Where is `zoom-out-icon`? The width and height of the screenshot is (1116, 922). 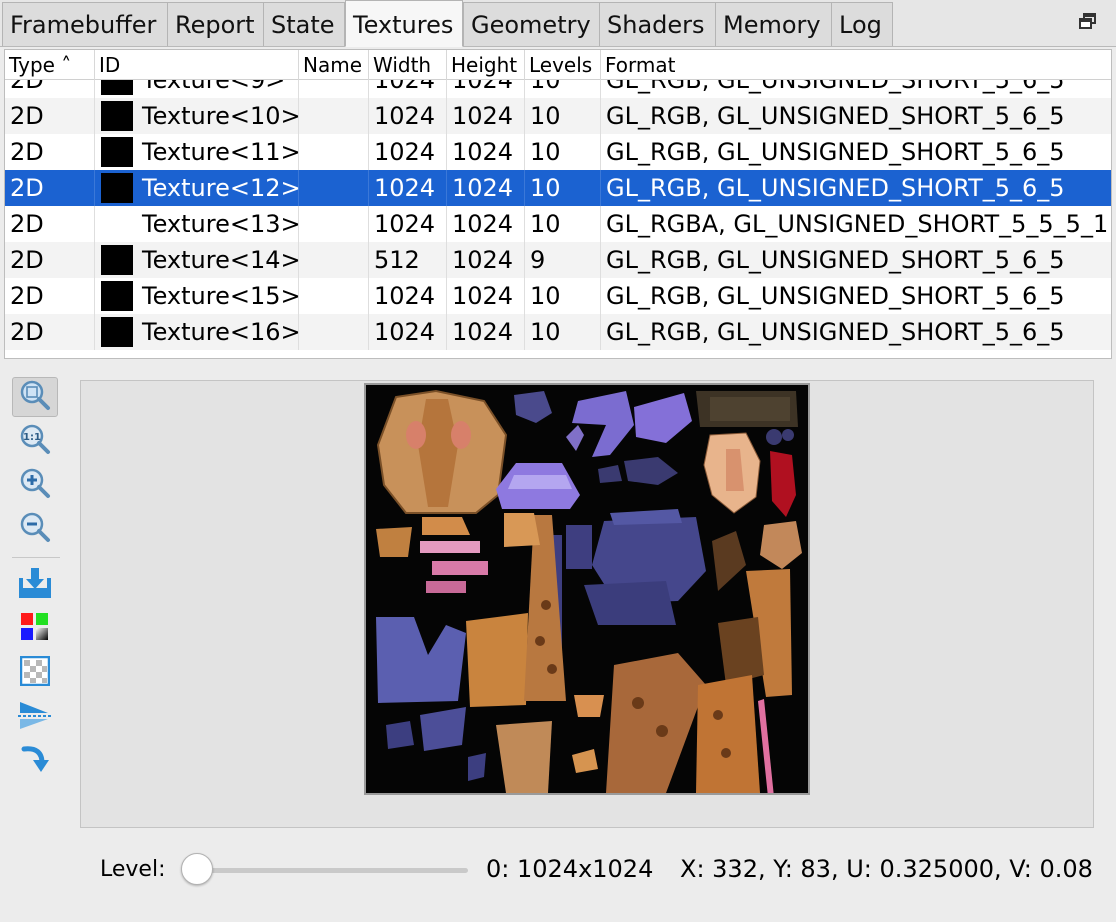 zoom-out-icon is located at coordinates (35, 529).